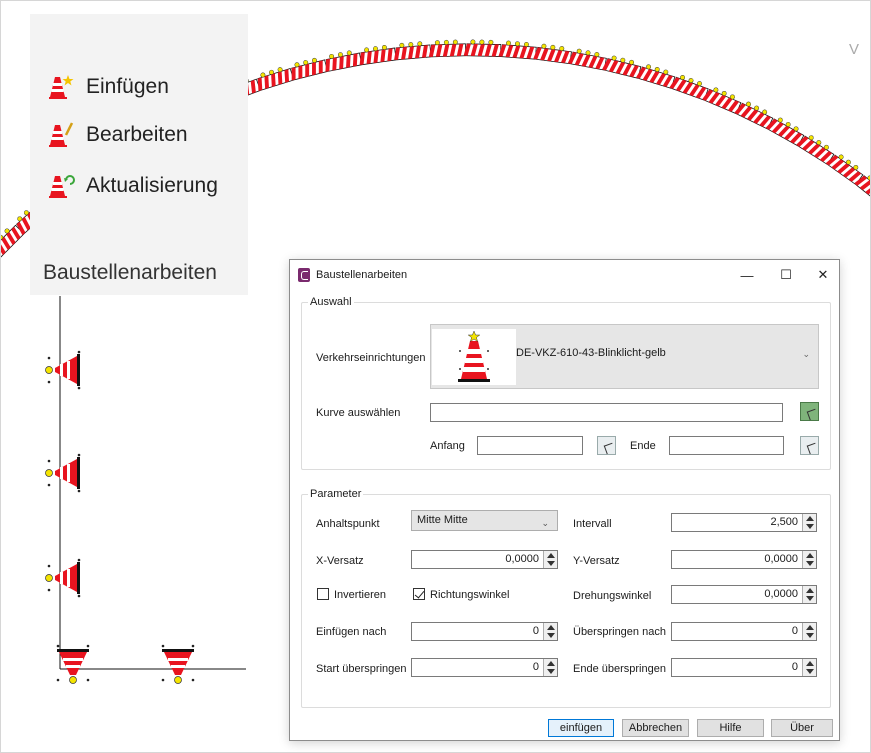  What do you see at coordinates (371, 358) in the screenshot?
I see `device-label: Verkehrseinrichtungen` at bounding box center [371, 358].